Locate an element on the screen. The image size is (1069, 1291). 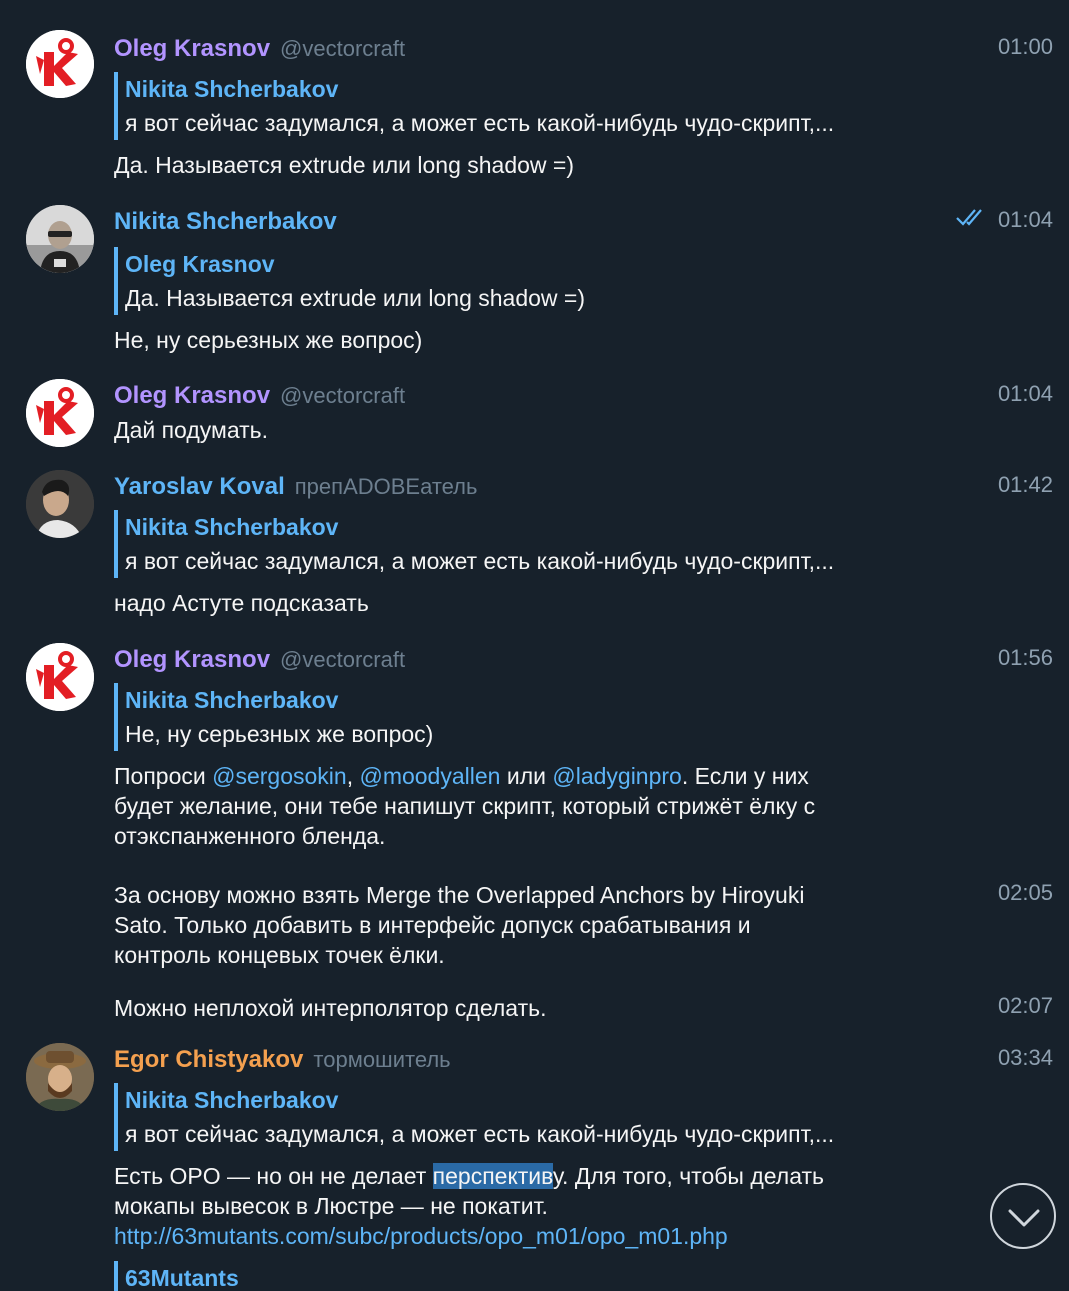
mention-link: @moodyallen is located at coordinates (429, 776).